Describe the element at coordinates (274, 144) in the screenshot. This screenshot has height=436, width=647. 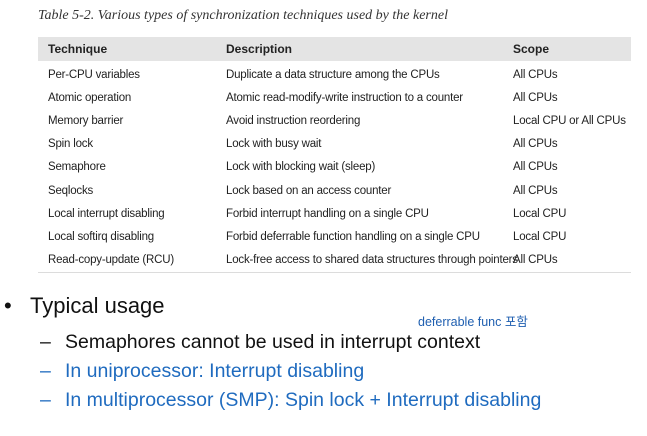
I see `cell-description: Lock with busy wait` at that location.